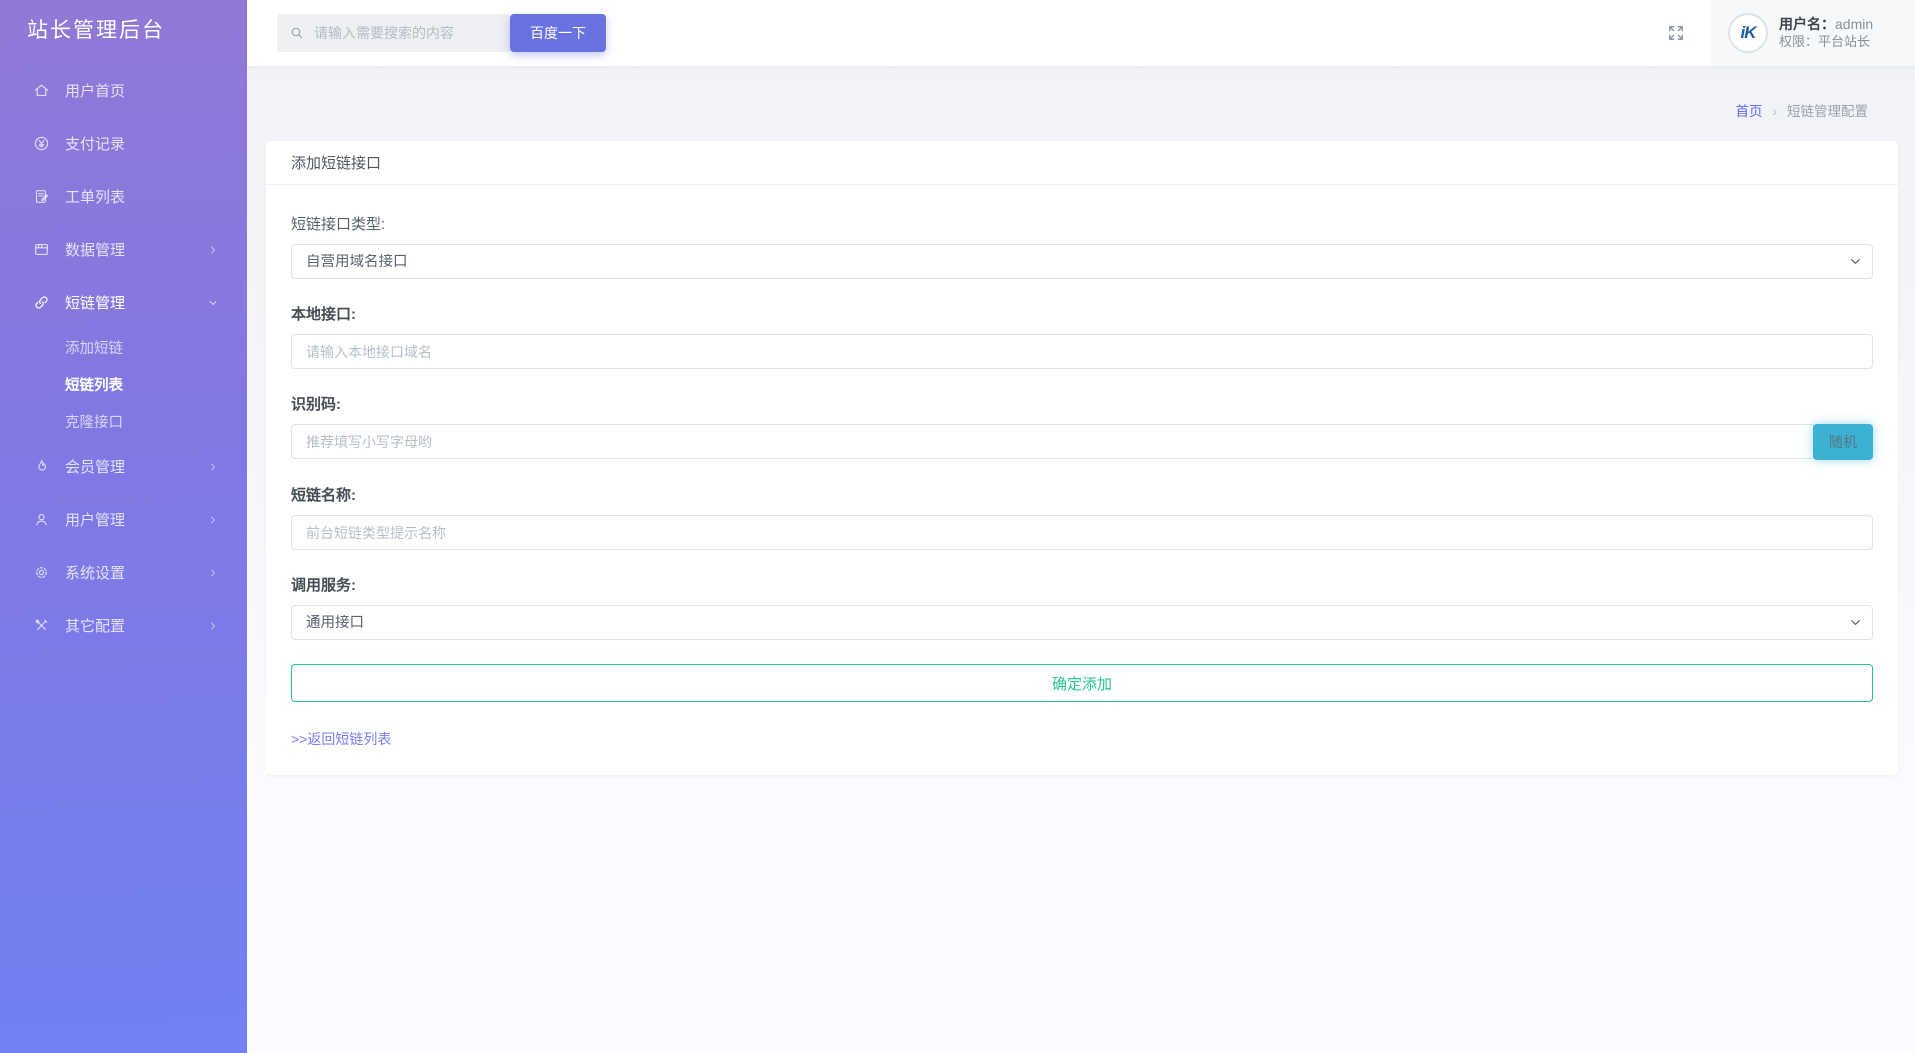  What do you see at coordinates (1807, 24) in the screenshot?
I see `user-name-label: 用户名：` at bounding box center [1807, 24].